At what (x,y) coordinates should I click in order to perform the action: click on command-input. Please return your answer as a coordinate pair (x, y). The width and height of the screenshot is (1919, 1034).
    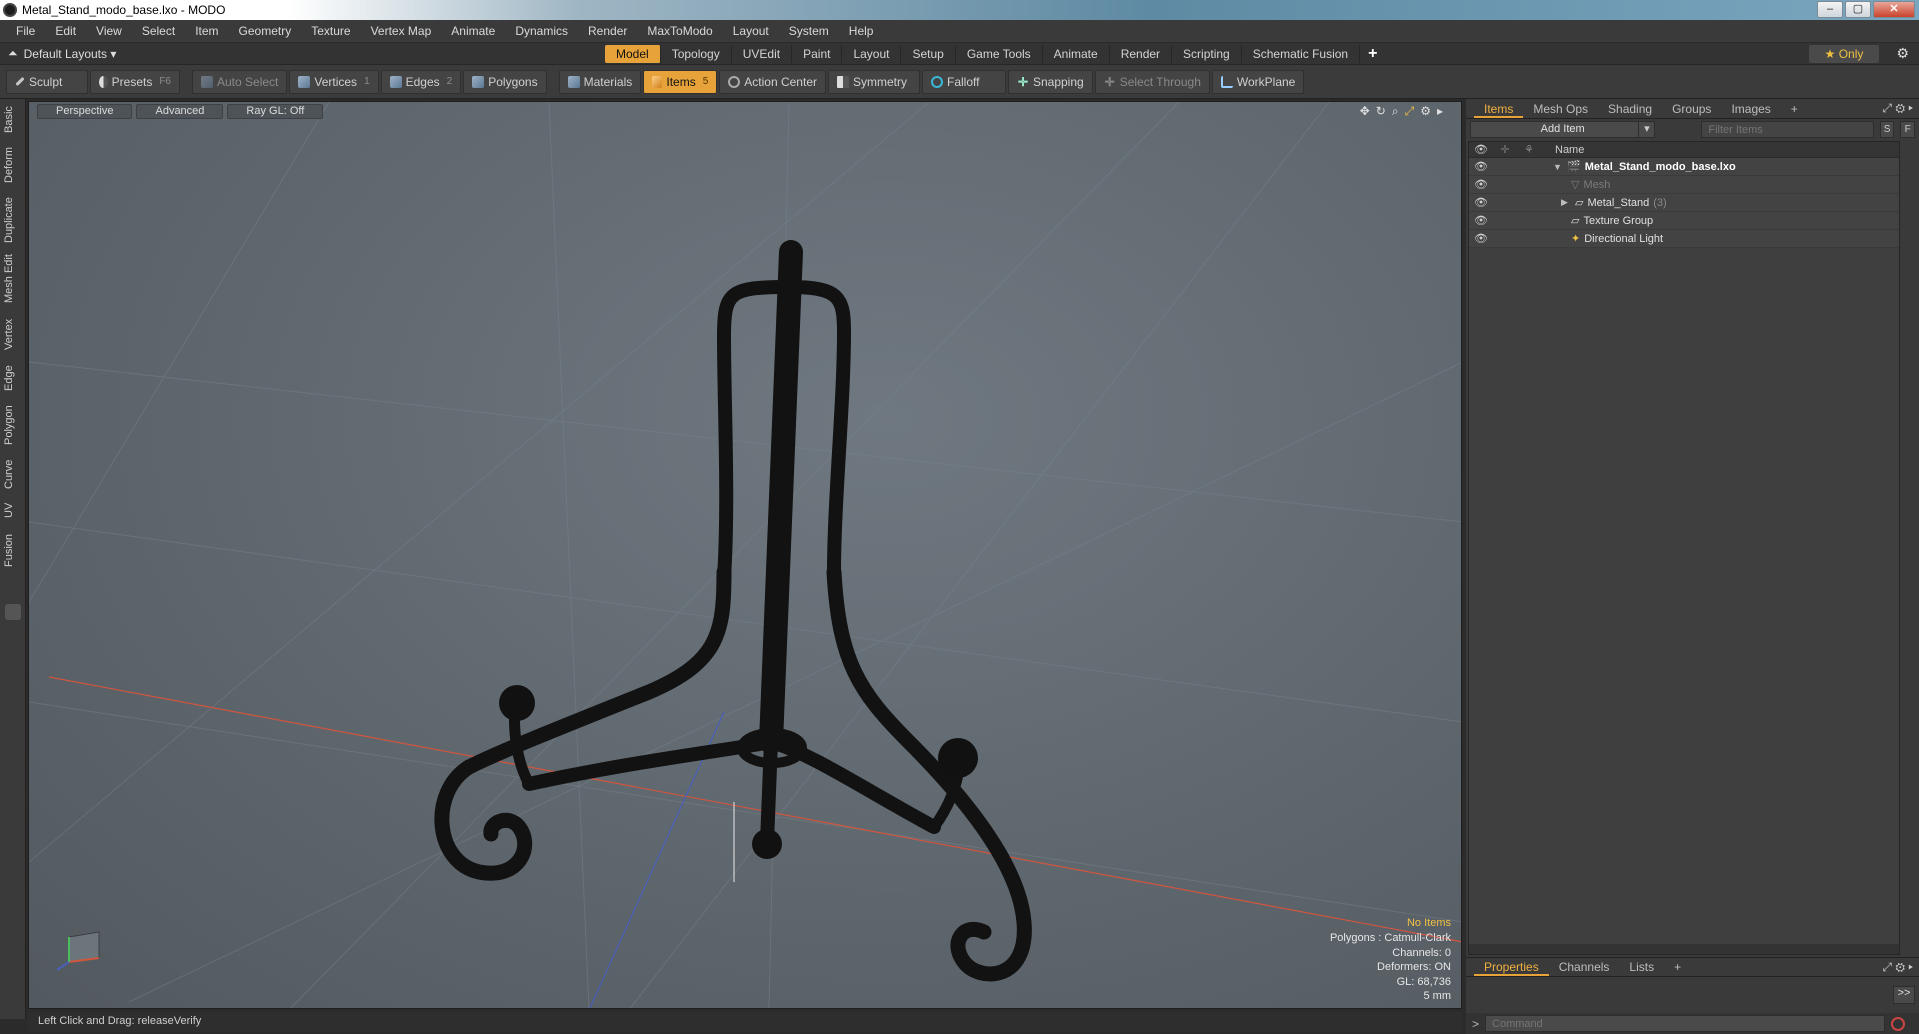
    Looking at the image, I should click on (1685, 1023).